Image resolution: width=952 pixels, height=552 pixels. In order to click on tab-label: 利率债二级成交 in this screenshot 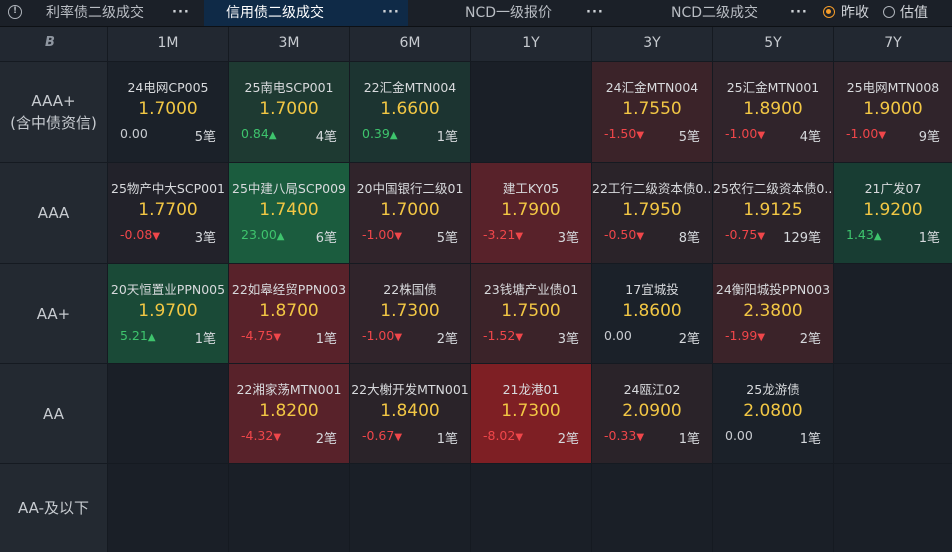, I will do `click(95, 13)`.